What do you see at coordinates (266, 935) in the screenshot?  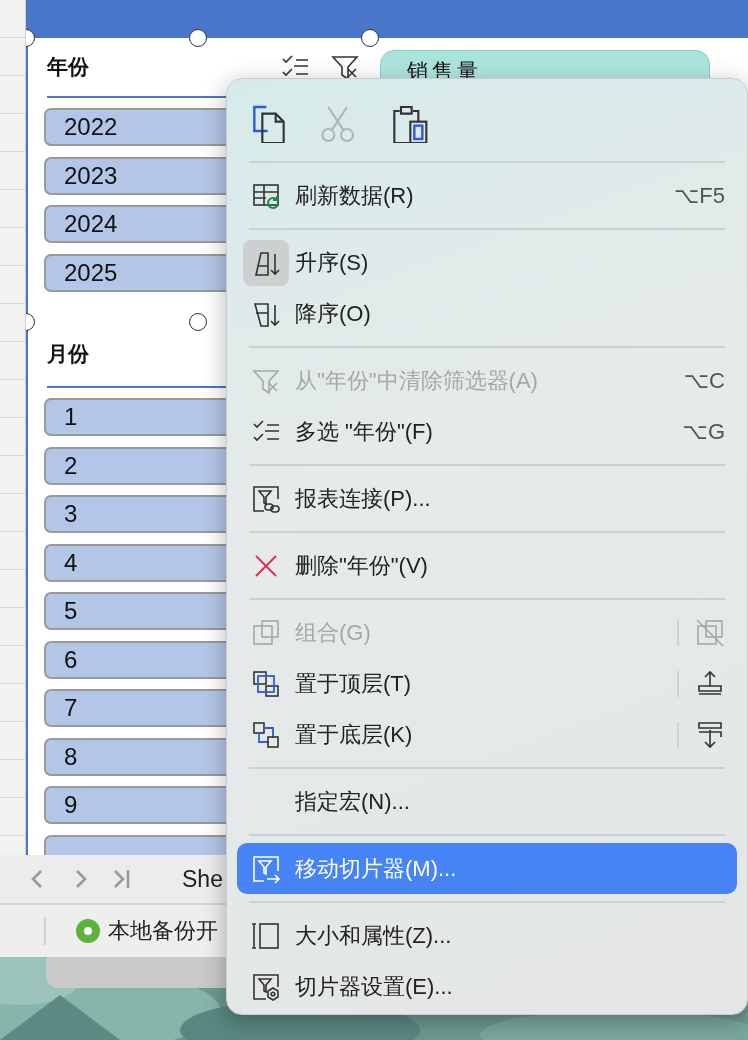 I see `size-icon` at bounding box center [266, 935].